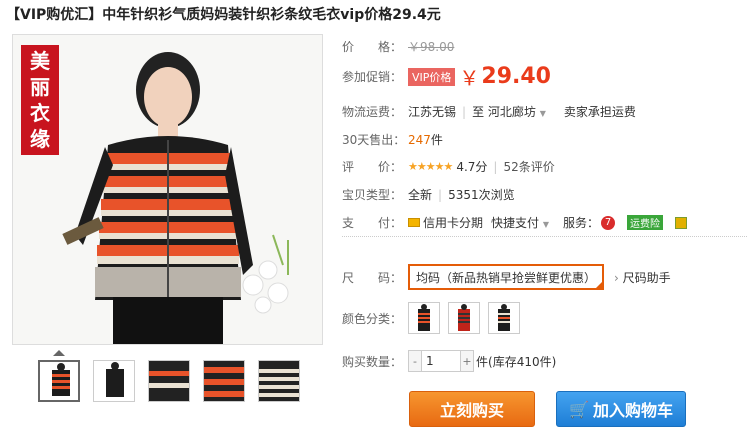 Image resolution: width=747 pixels, height=441 pixels. Describe the element at coordinates (472, 167) in the screenshot. I see `rating-score: 4.7分` at that location.